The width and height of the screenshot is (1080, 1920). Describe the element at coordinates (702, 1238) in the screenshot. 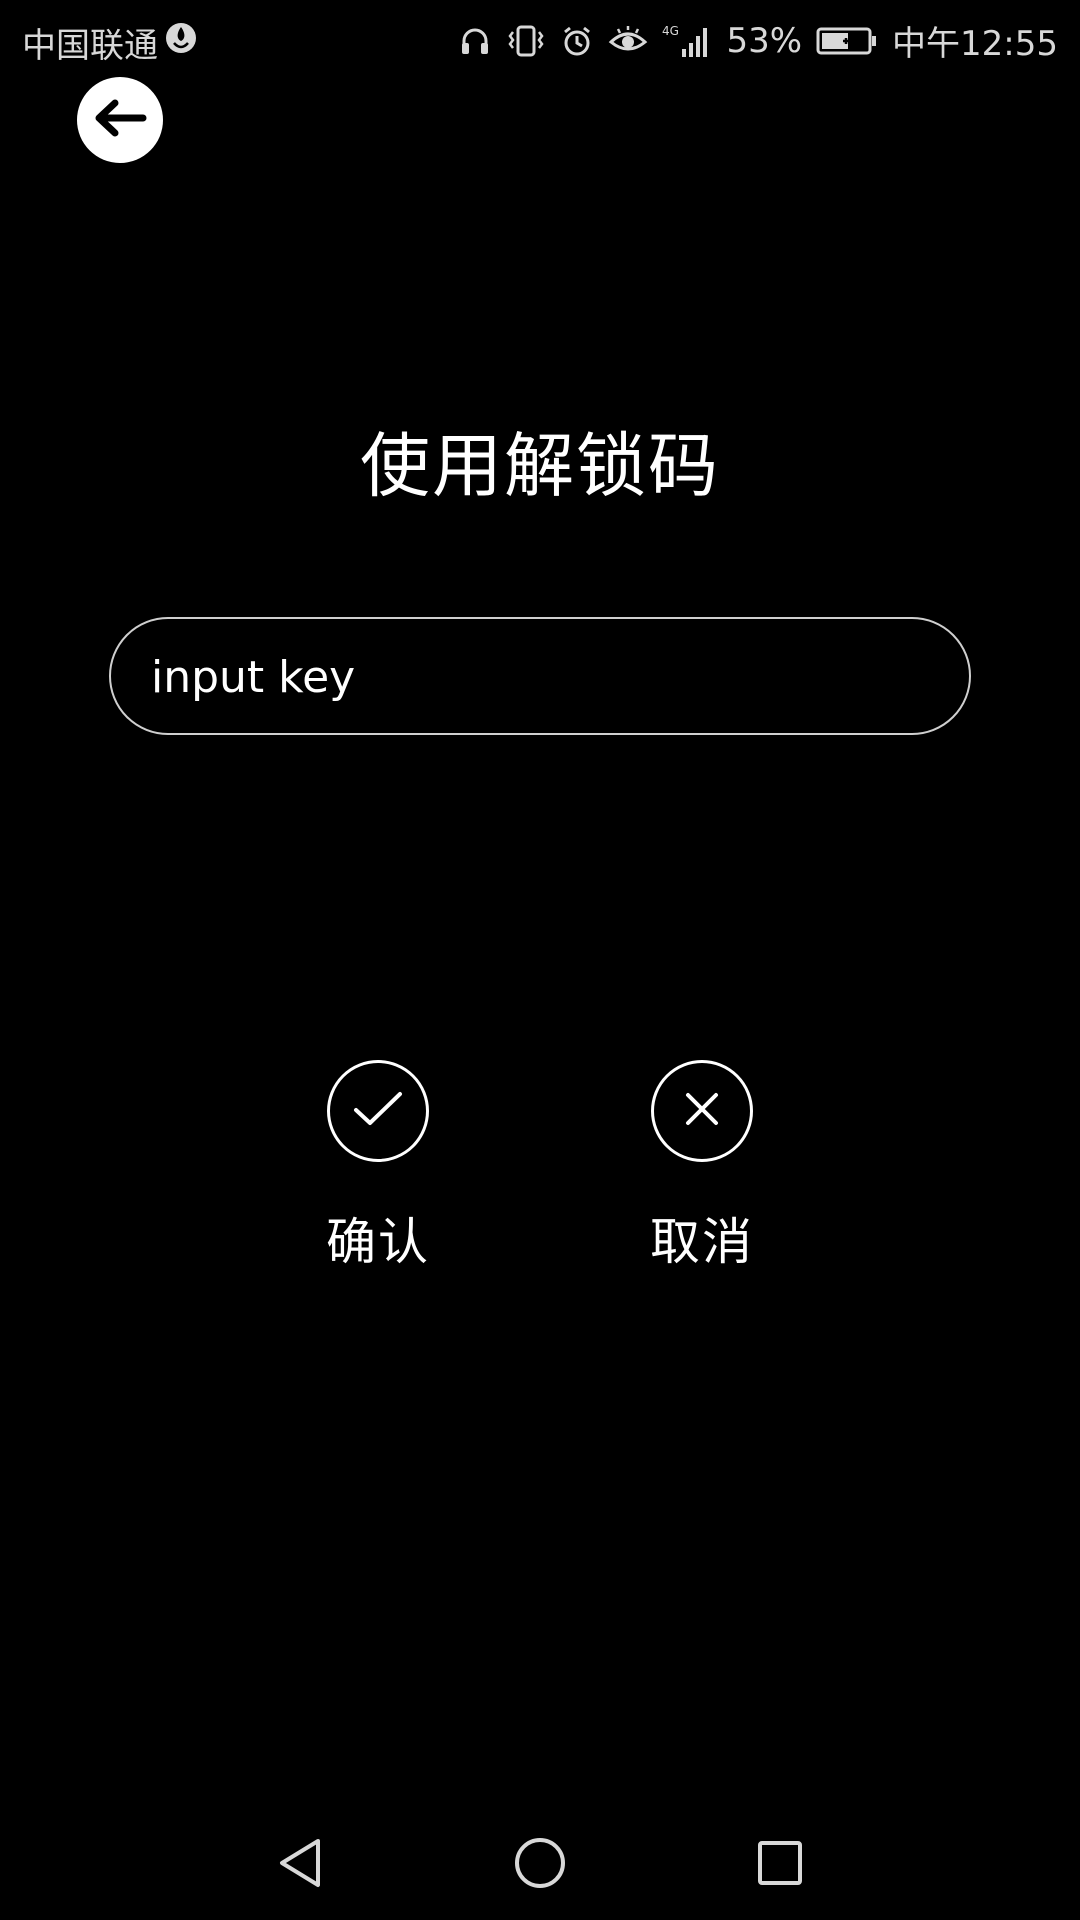

I see `cancel-label: 取消` at that location.